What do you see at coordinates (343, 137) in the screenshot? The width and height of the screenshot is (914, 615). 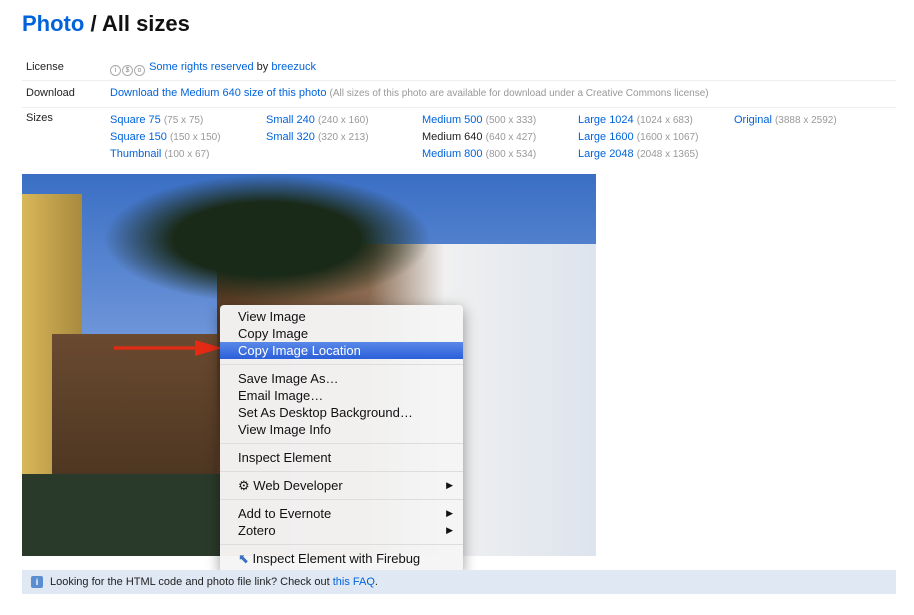 I see `size-dimensions: (320 x 213)` at bounding box center [343, 137].